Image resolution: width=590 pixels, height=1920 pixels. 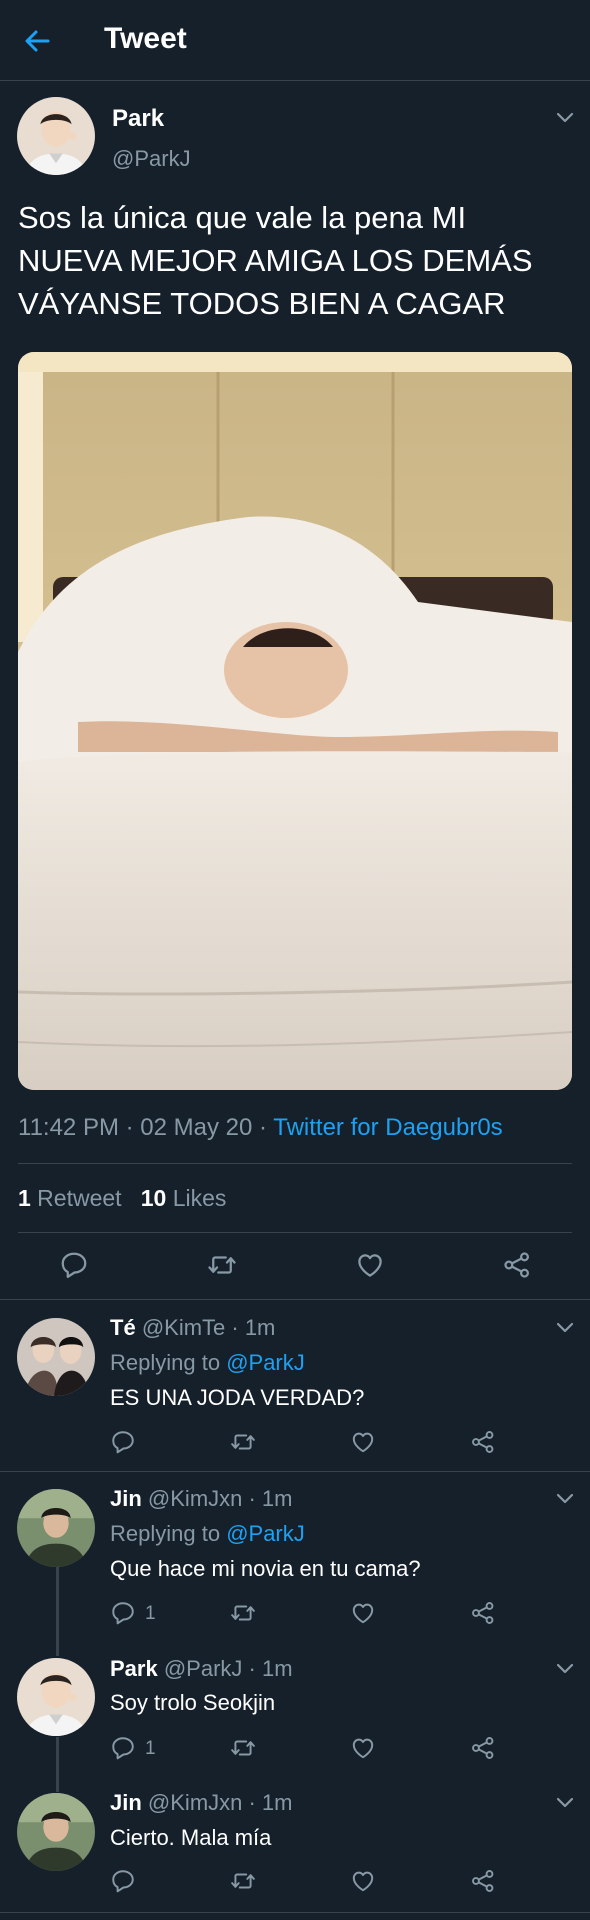 I want to click on reply-header: Té @KimTe · 1m, so click(x=192, y=1328).